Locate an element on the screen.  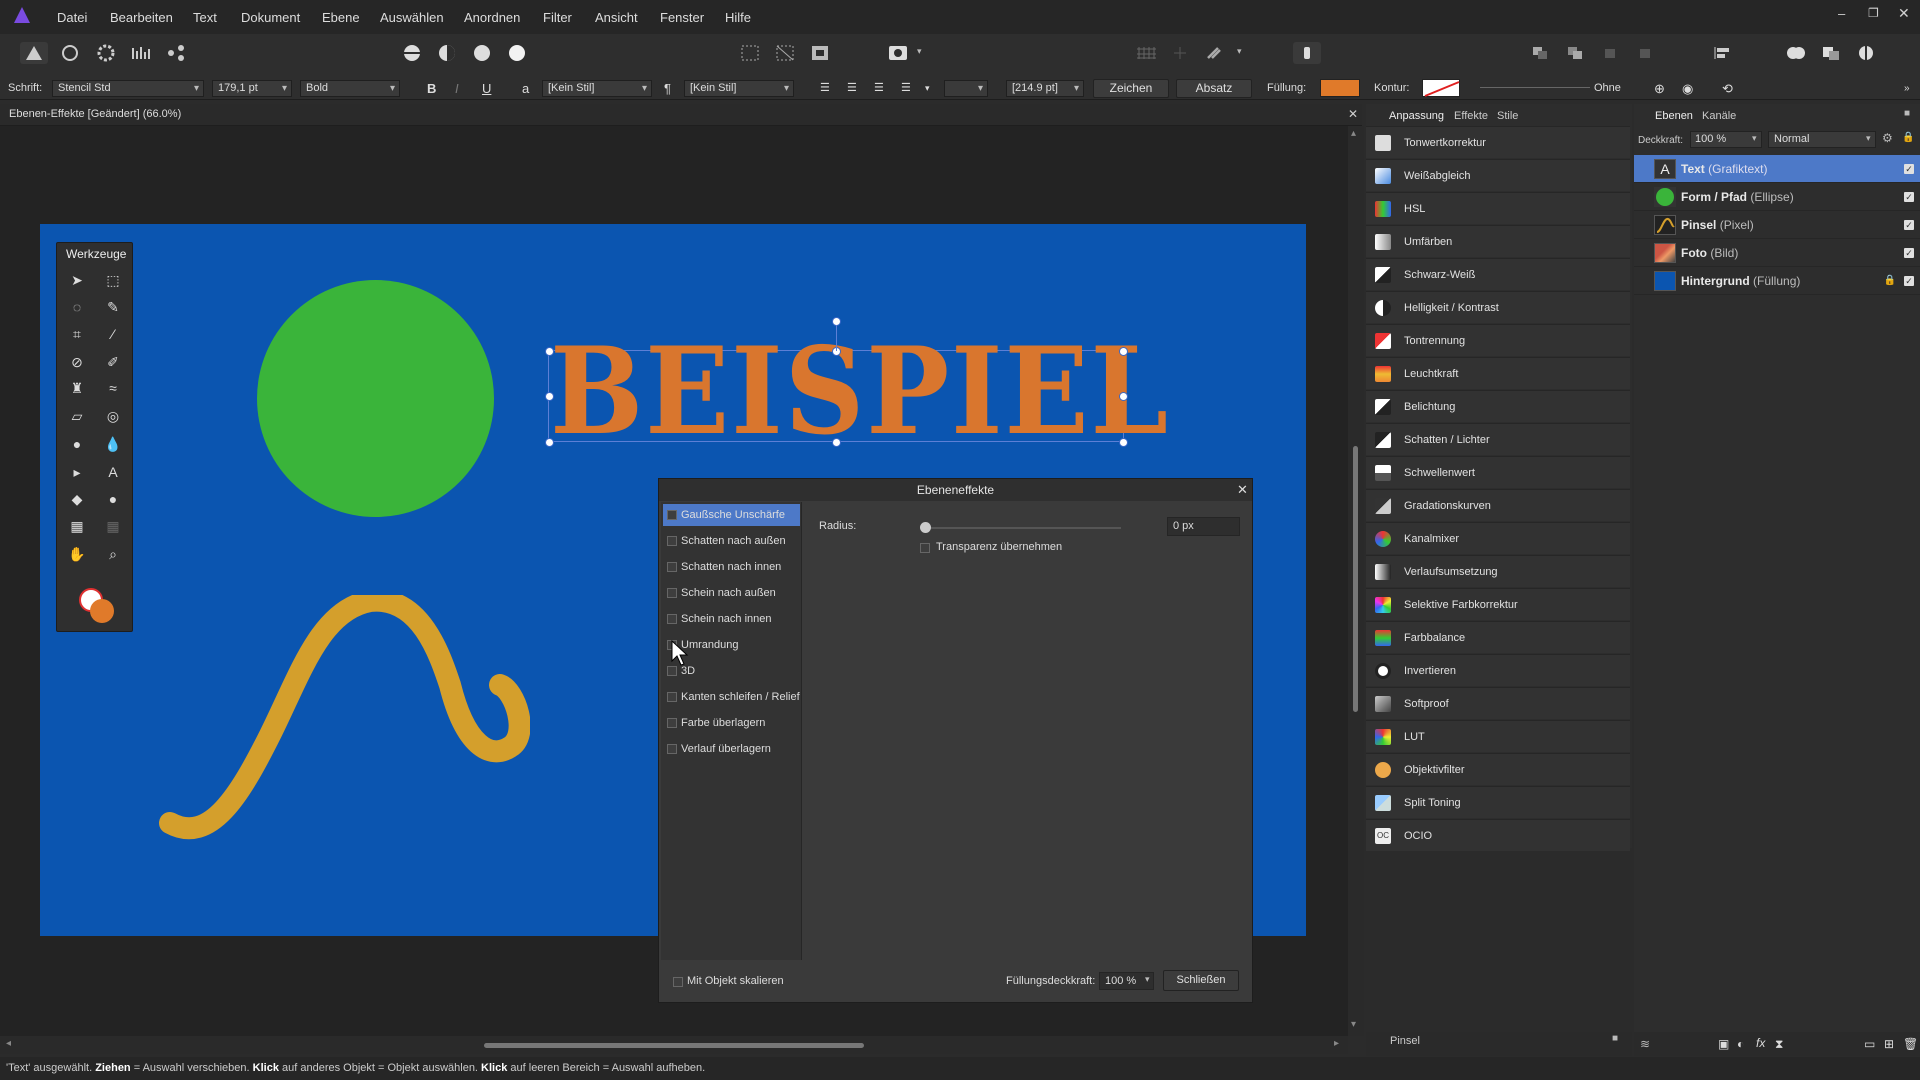
tab-kanaele: Kanäle is located at coordinates (1719, 116).